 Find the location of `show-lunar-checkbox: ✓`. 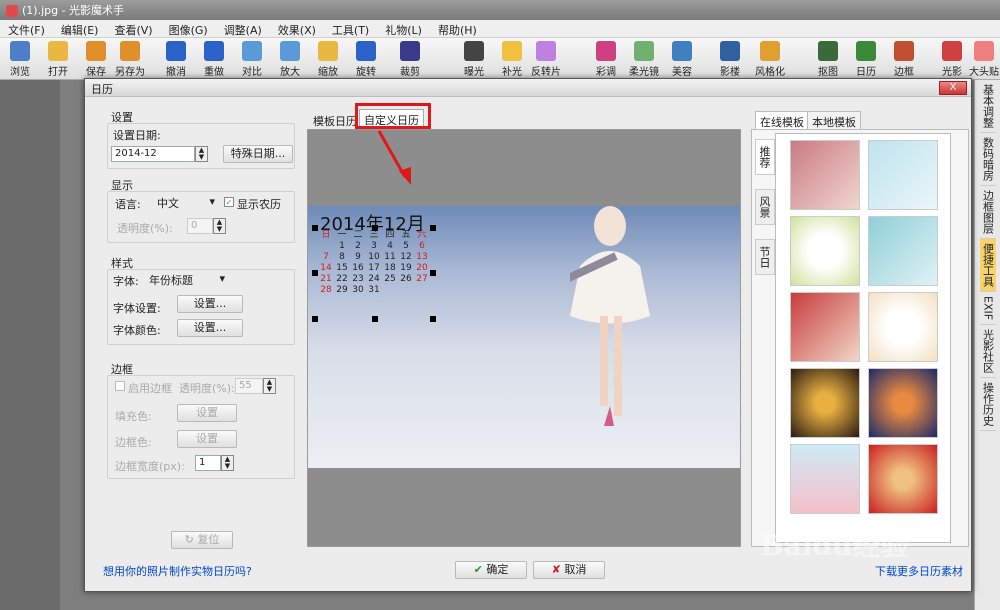

show-lunar-checkbox: ✓ is located at coordinates (229, 202).